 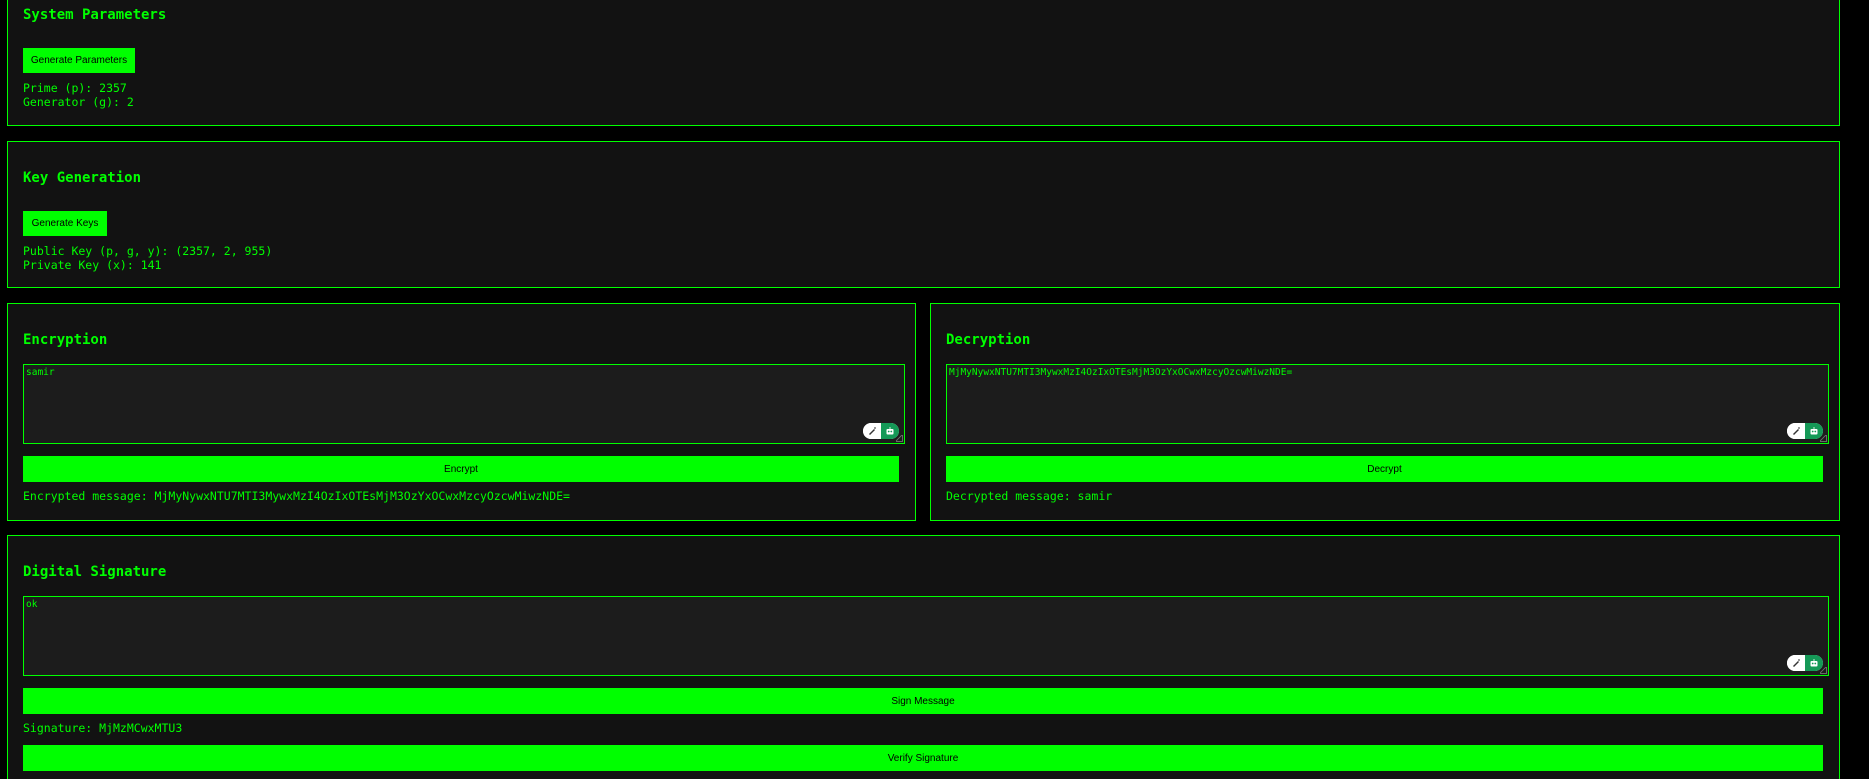 I want to click on decrypted-message: Decrypted message: samir, so click(x=1029, y=496).